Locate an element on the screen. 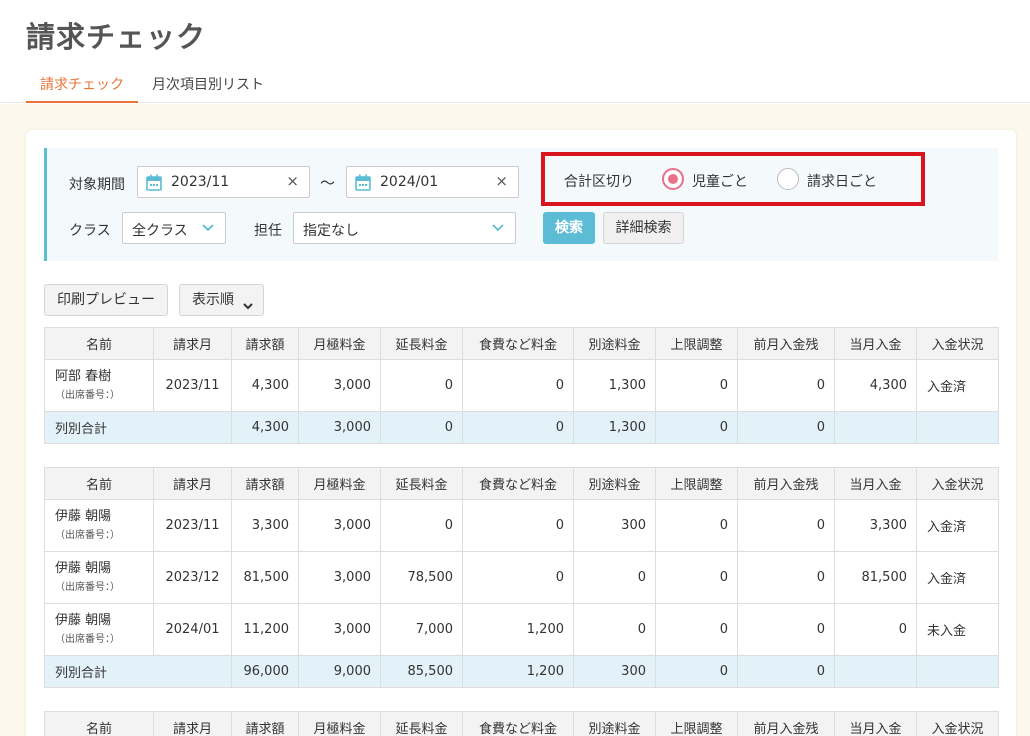 The height and width of the screenshot is (736, 1030). column-header: 上限調整 is located at coordinates (696, 483).